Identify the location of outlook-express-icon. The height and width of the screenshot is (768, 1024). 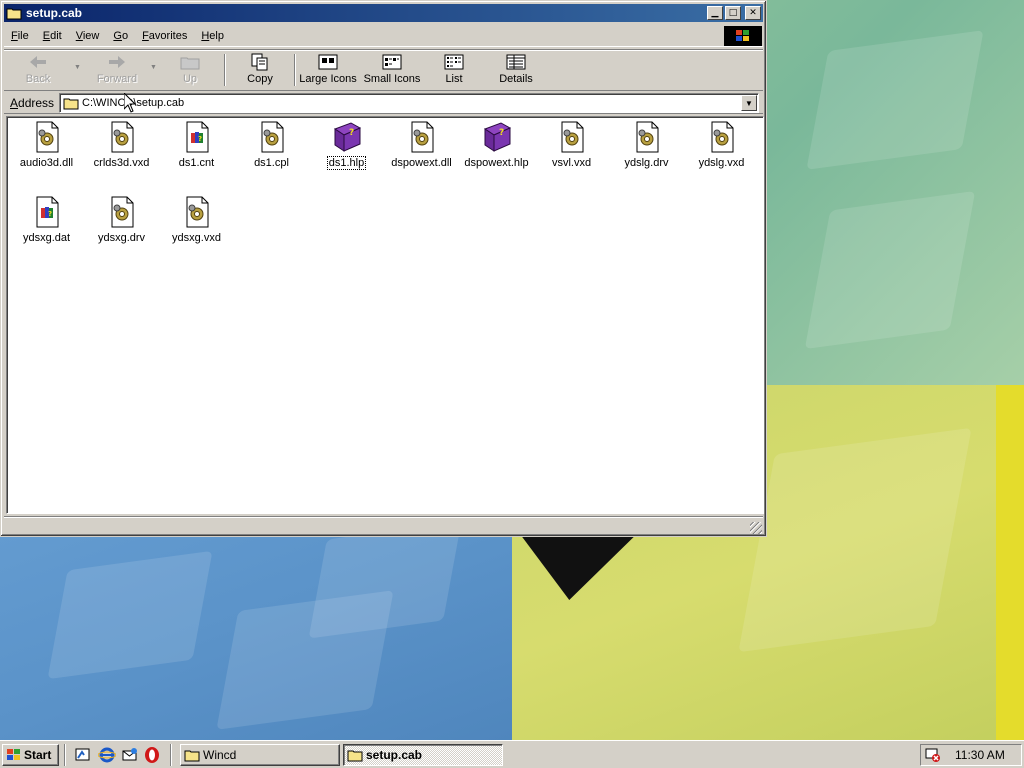
(130, 755).